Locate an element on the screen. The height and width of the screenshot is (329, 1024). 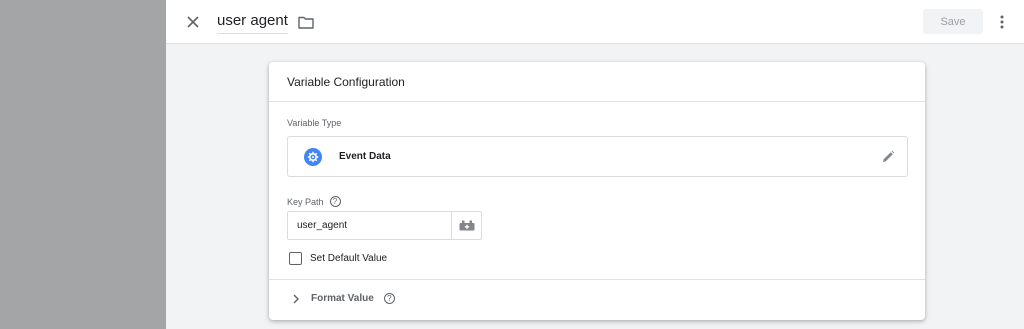
close-button is located at coordinates (193, 22).